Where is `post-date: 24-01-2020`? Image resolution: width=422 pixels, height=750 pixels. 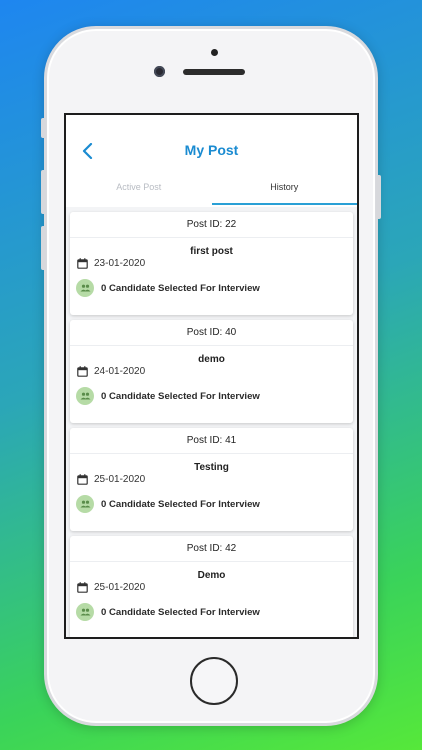
post-date: 24-01-2020 is located at coordinates (120, 371).